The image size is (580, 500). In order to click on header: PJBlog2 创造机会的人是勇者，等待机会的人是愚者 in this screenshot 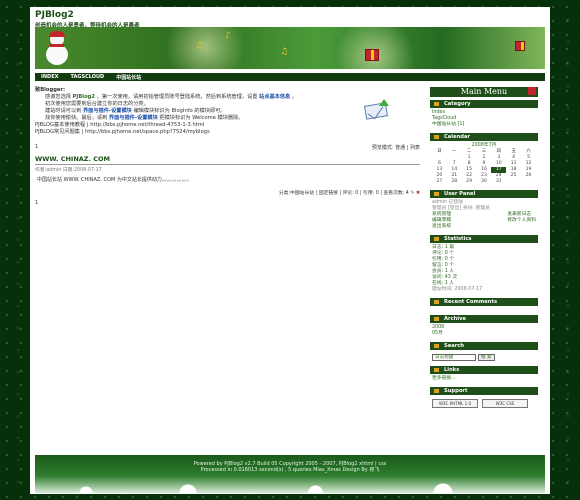, I will do `click(290, 18)`.